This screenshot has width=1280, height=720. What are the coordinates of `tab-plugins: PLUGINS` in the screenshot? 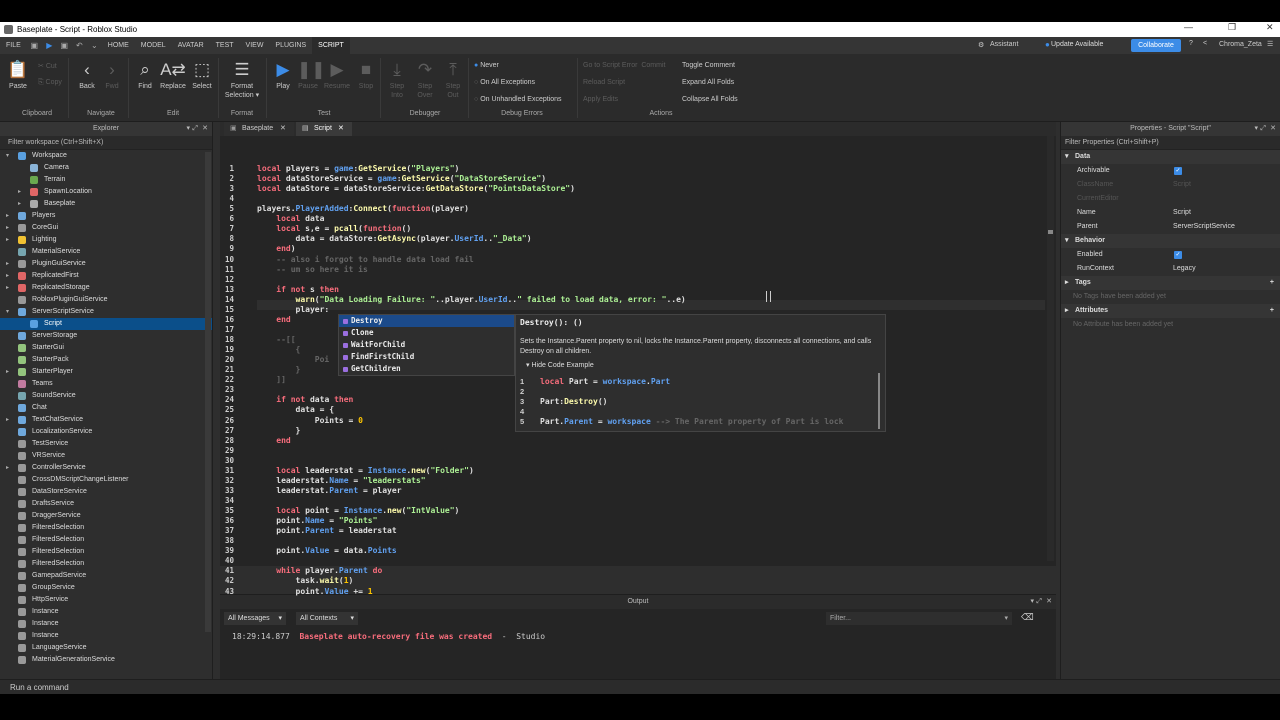 It's located at (290, 45).